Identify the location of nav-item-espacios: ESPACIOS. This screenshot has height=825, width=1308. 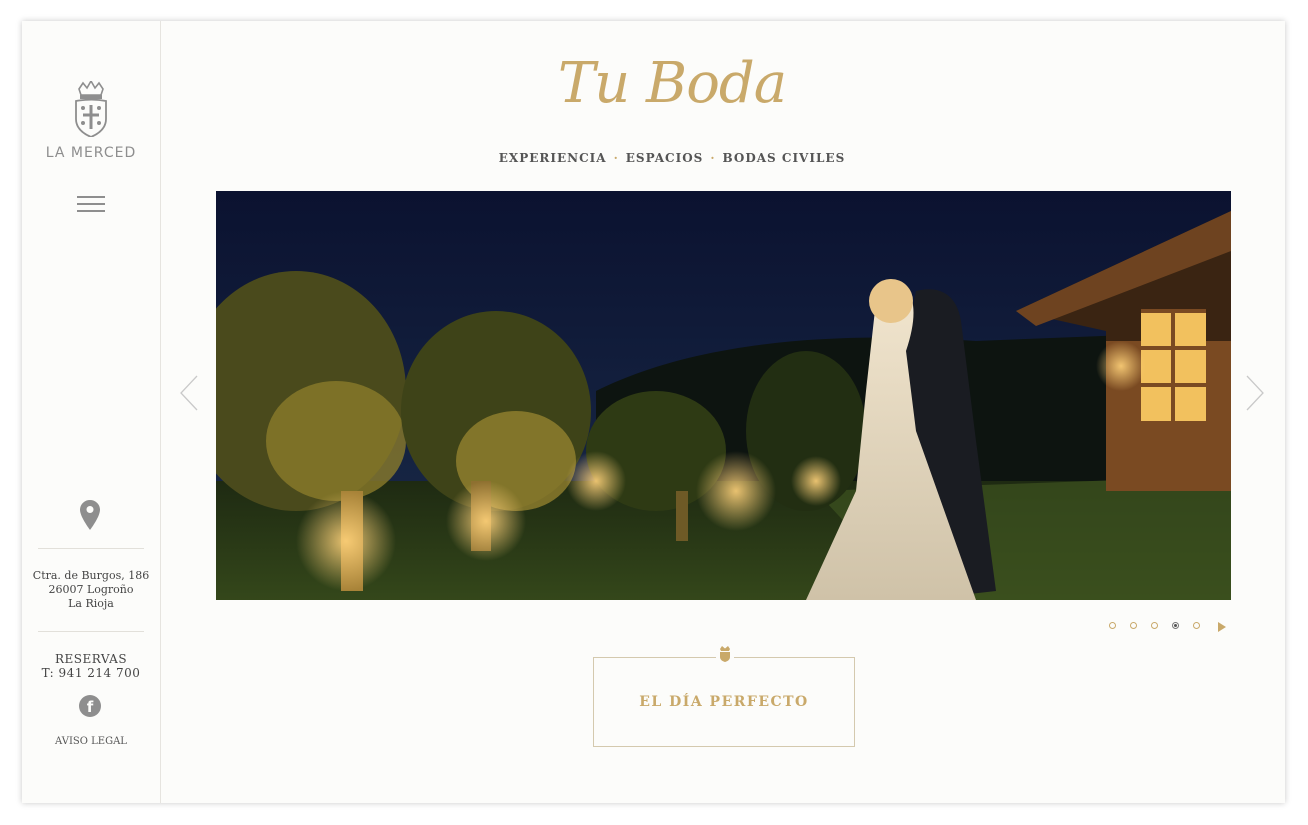
(665, 158).